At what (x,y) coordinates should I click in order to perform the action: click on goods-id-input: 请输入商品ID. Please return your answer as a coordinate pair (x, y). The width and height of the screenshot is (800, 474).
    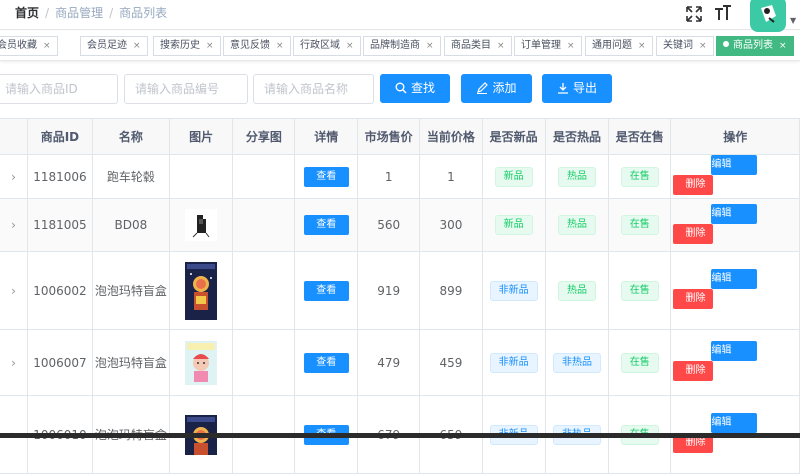
    Looking at the image, I should click on (59, 89).